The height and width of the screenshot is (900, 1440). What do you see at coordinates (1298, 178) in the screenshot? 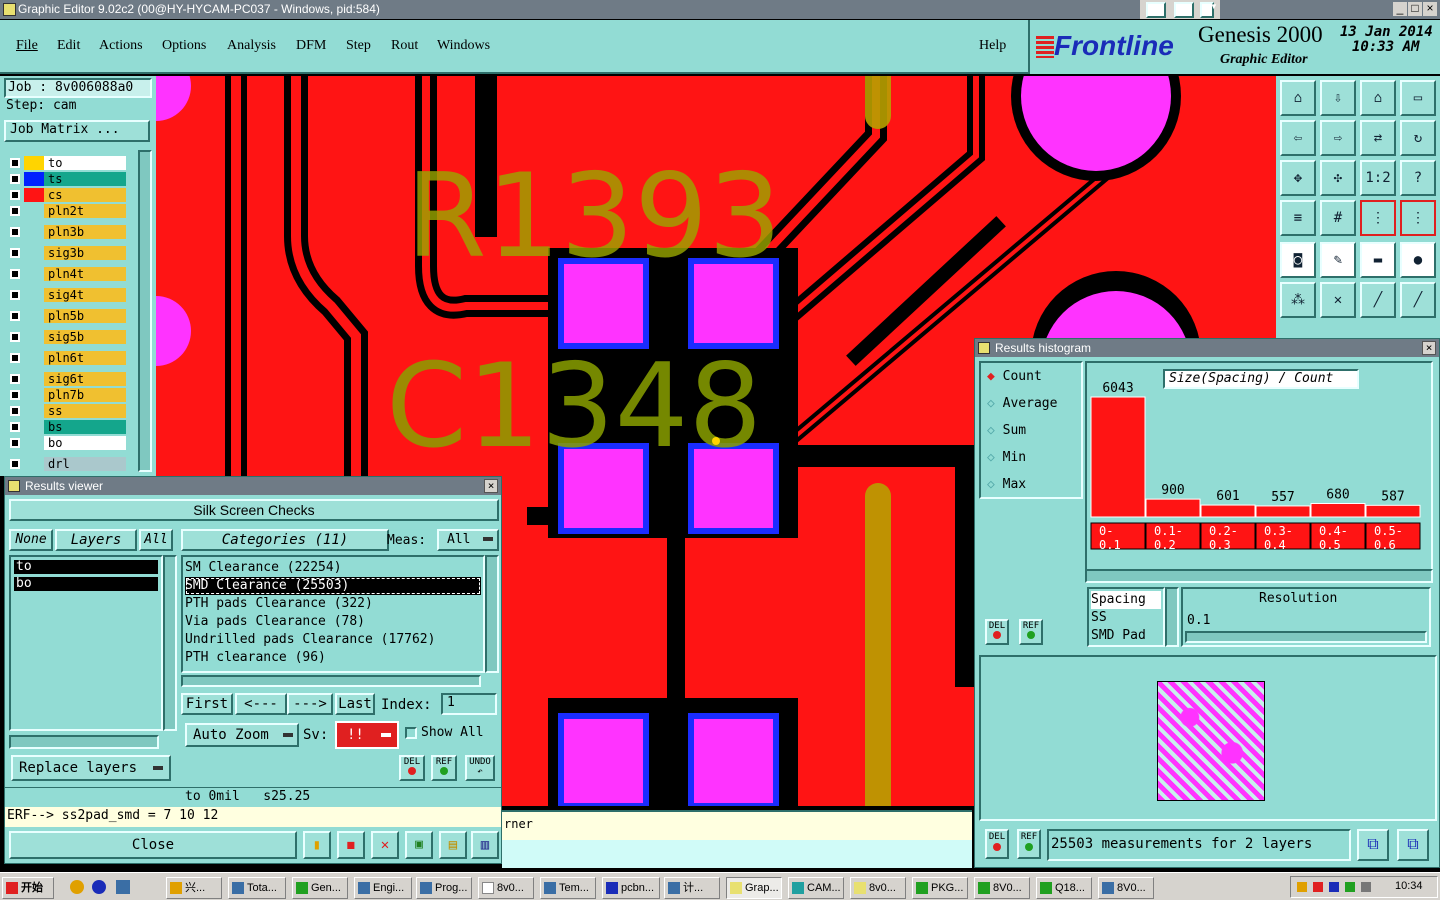
I see `tool-zoom-in-icon: ✥` at bounding box center [1298, 178].